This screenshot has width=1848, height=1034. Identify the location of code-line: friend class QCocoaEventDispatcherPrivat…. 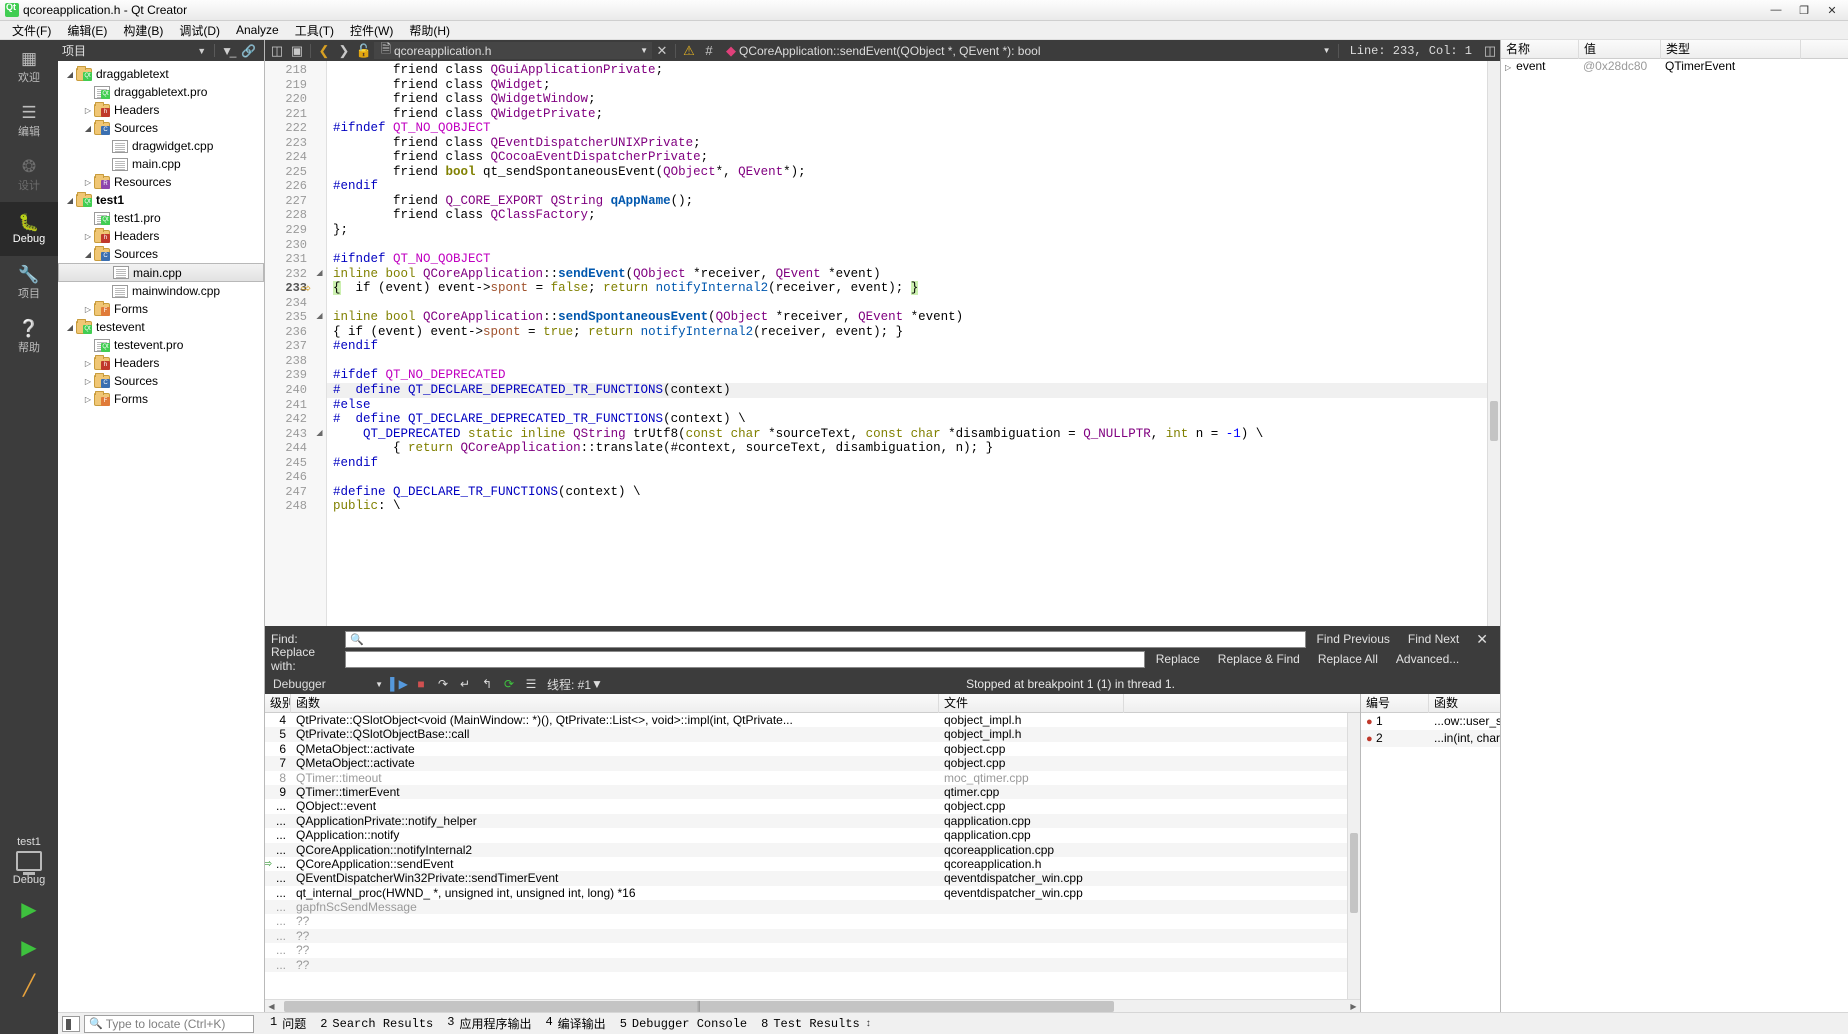
(907, 157).